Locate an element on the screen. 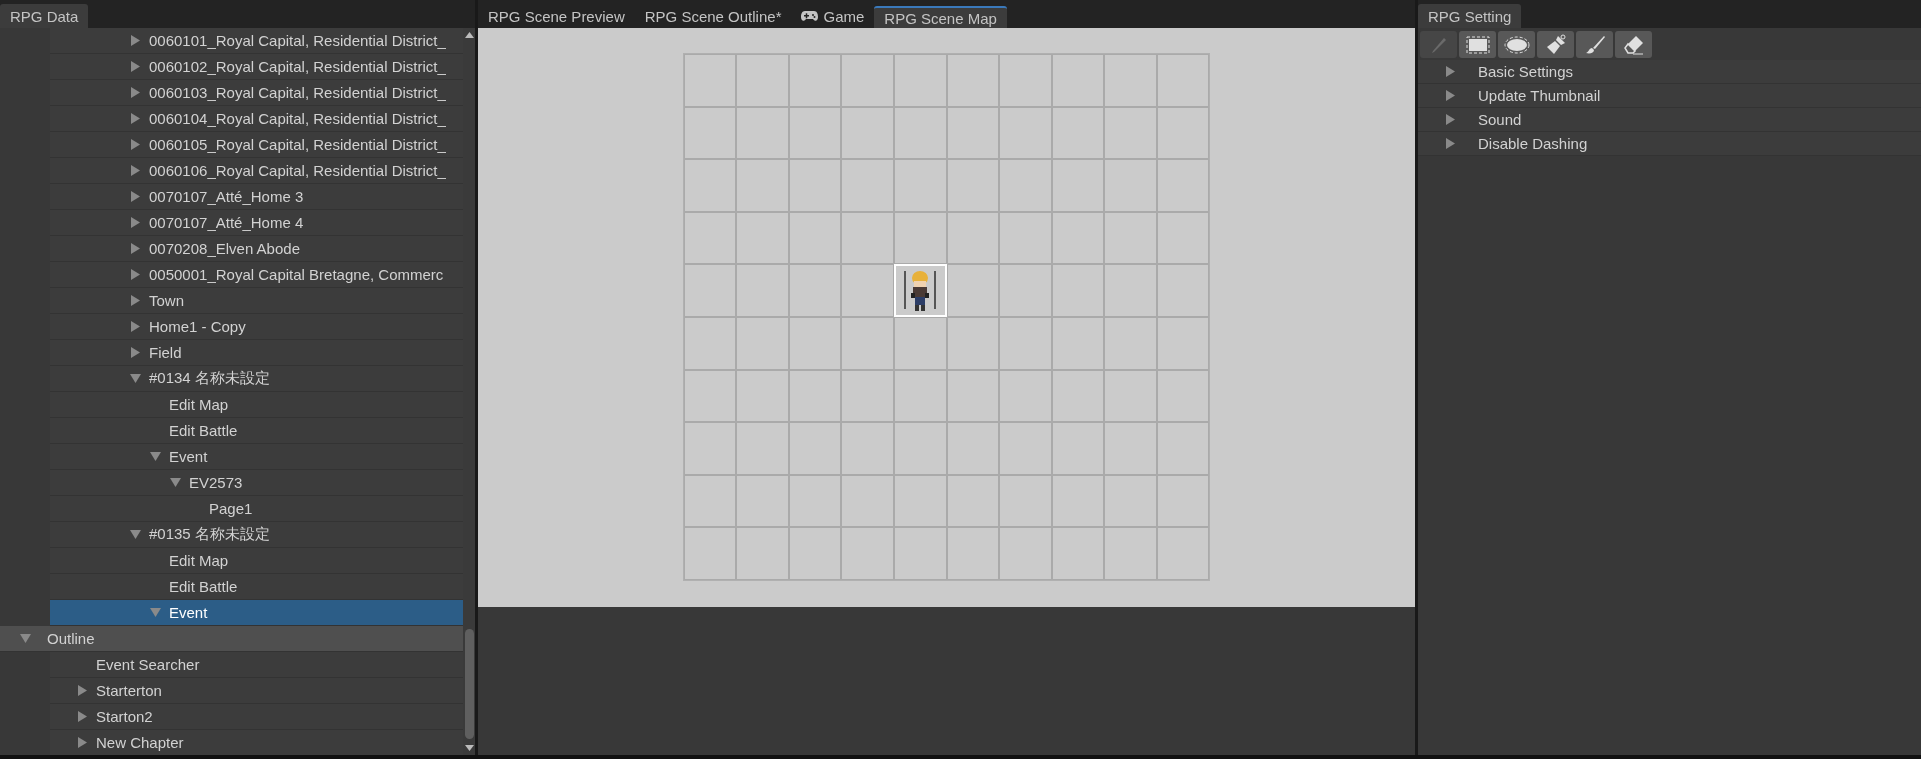 This screenshot has height=759, width=1921. scroll-thumb is located at coordinates (469, 684).